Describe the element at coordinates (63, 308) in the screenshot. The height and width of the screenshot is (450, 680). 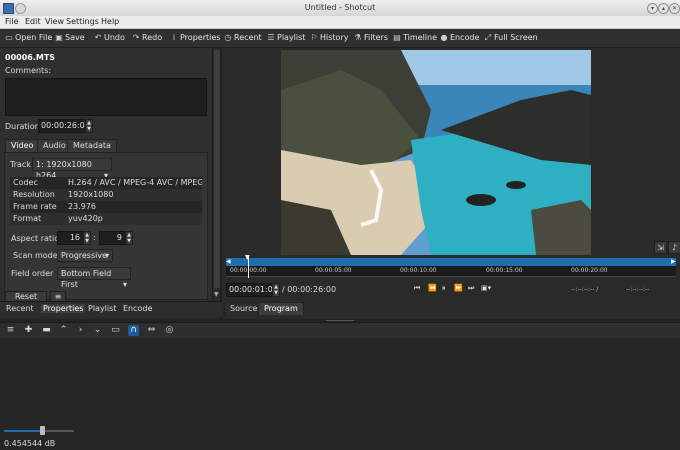
I see `tab-properties: Properties` at that location.